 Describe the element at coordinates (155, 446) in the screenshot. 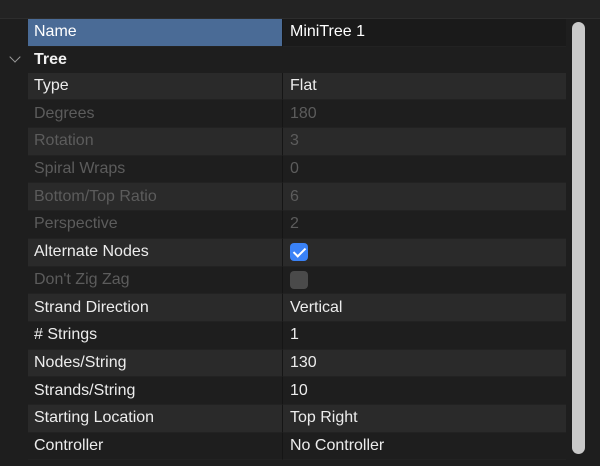

I see `property-label: Controller` at that location.